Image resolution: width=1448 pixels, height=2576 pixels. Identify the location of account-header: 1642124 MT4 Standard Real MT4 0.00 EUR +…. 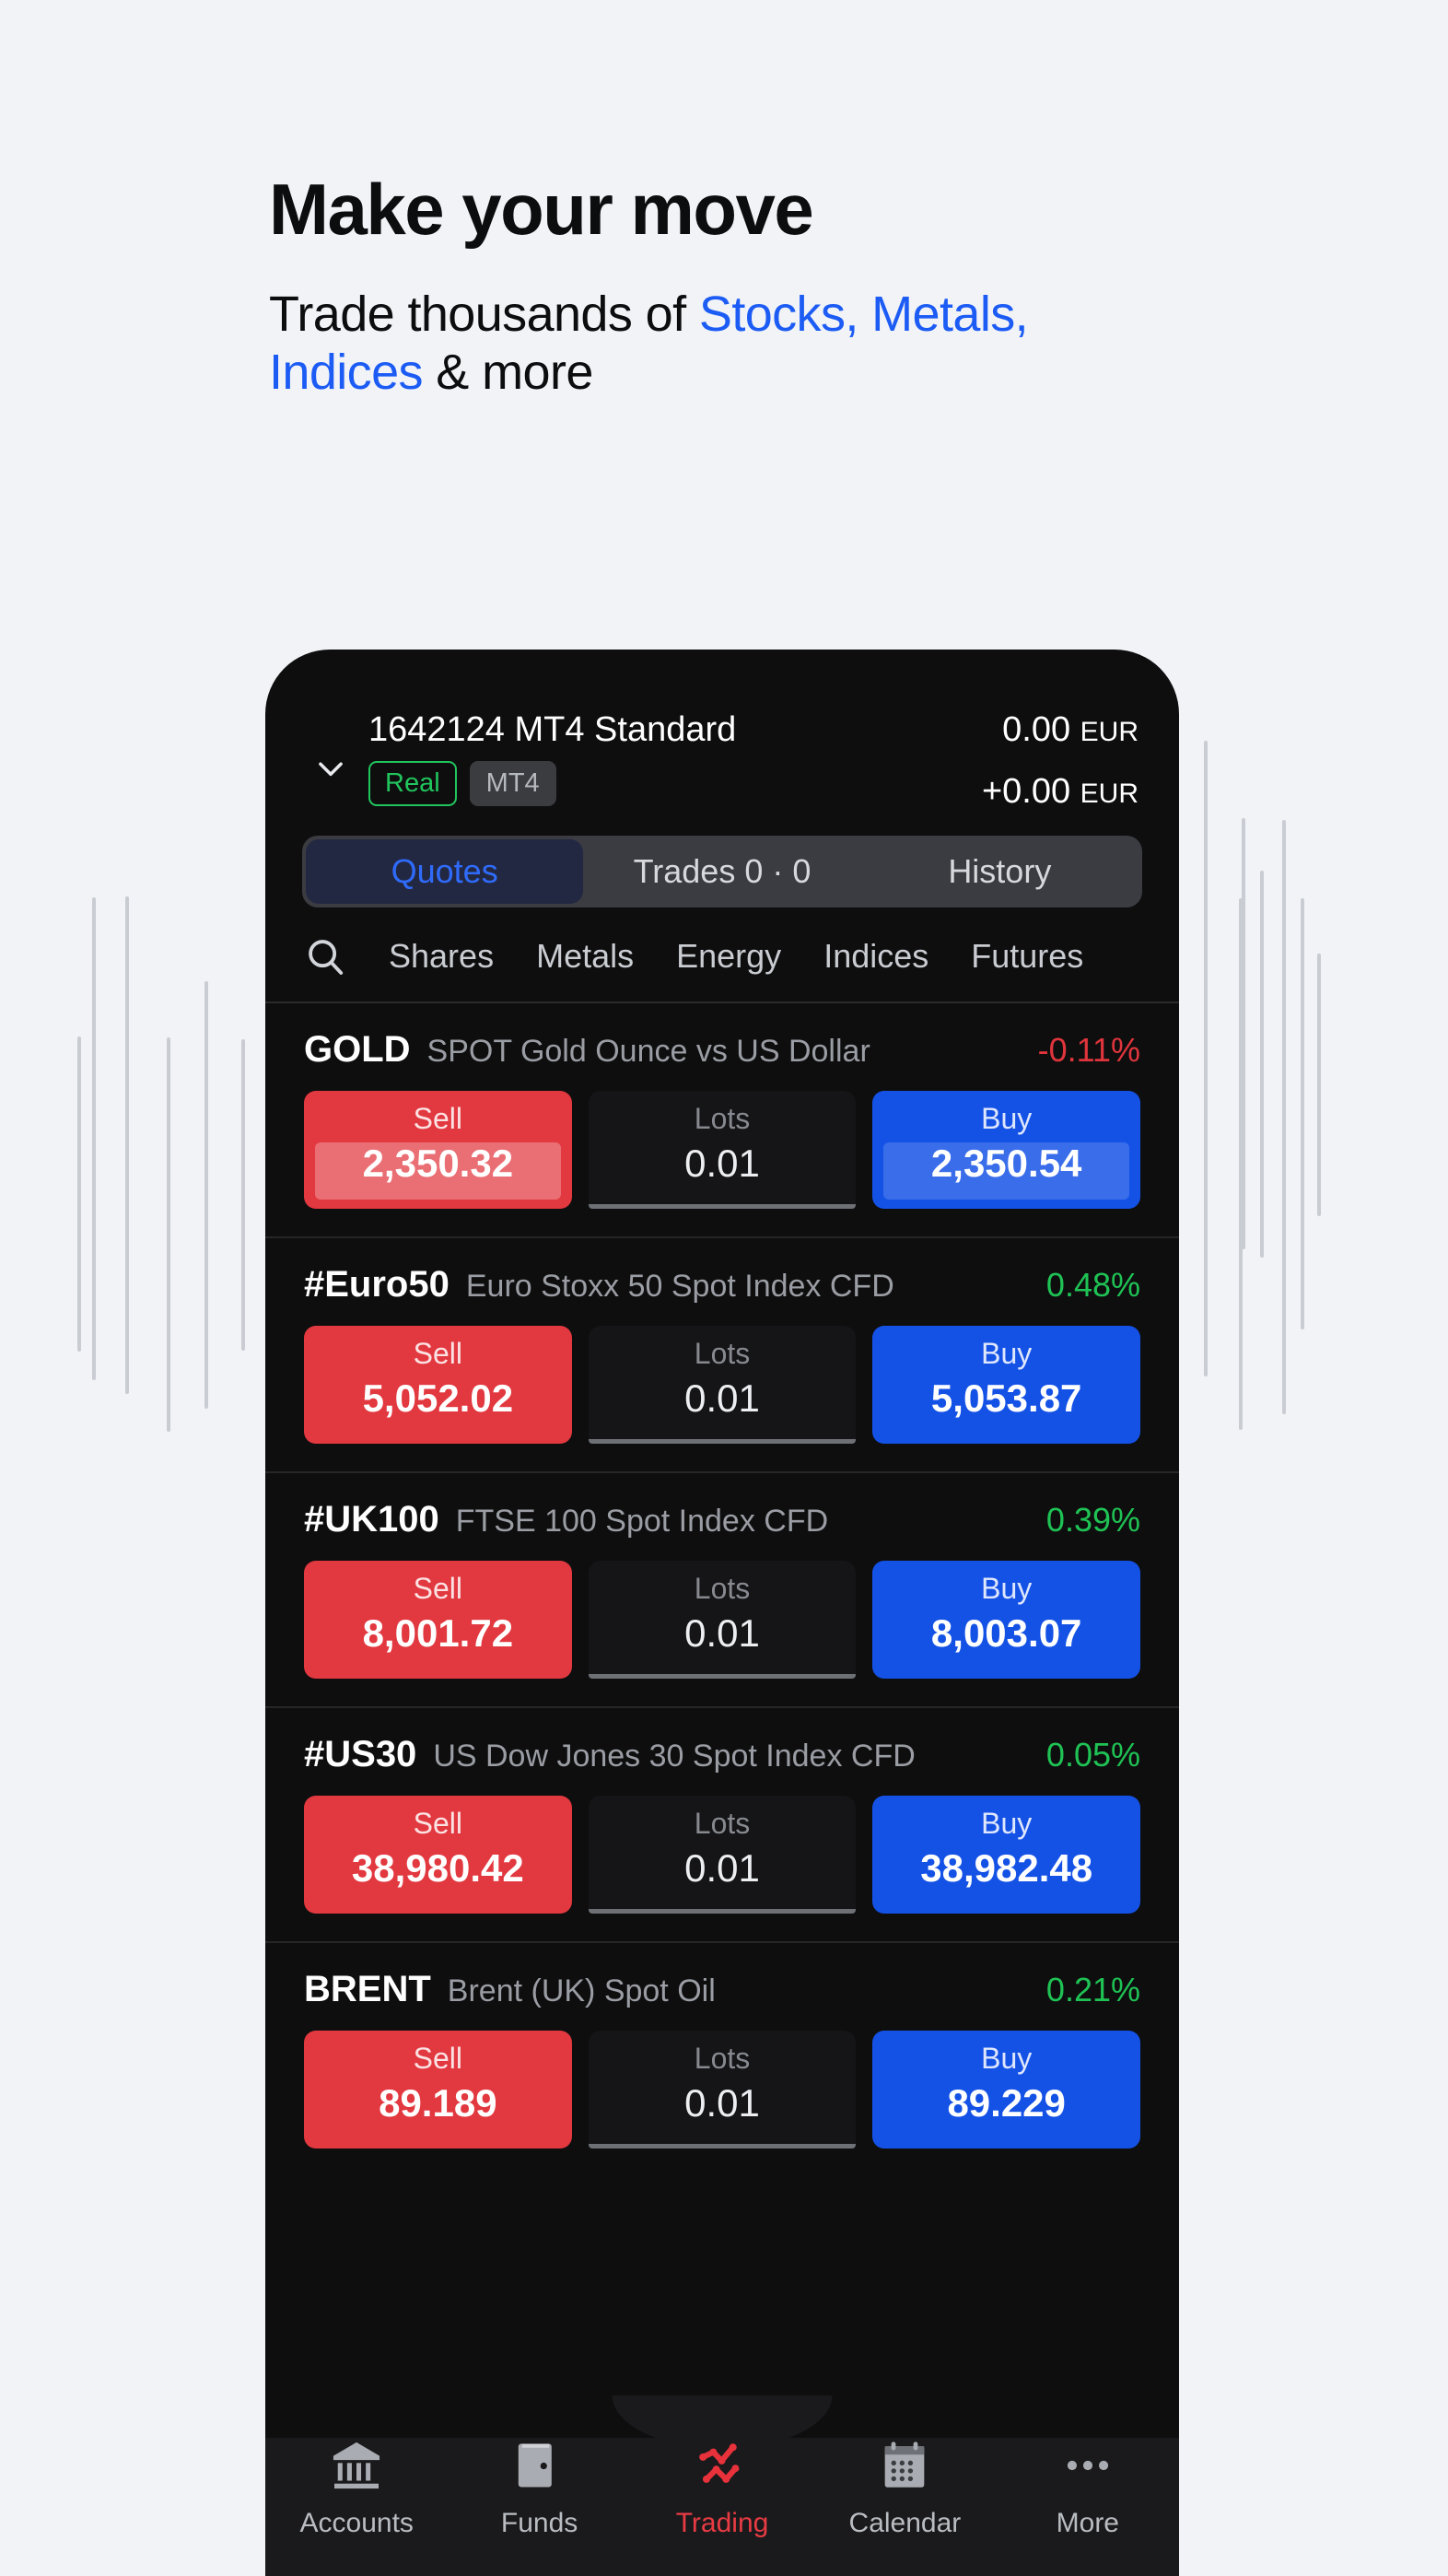
(722, 731).